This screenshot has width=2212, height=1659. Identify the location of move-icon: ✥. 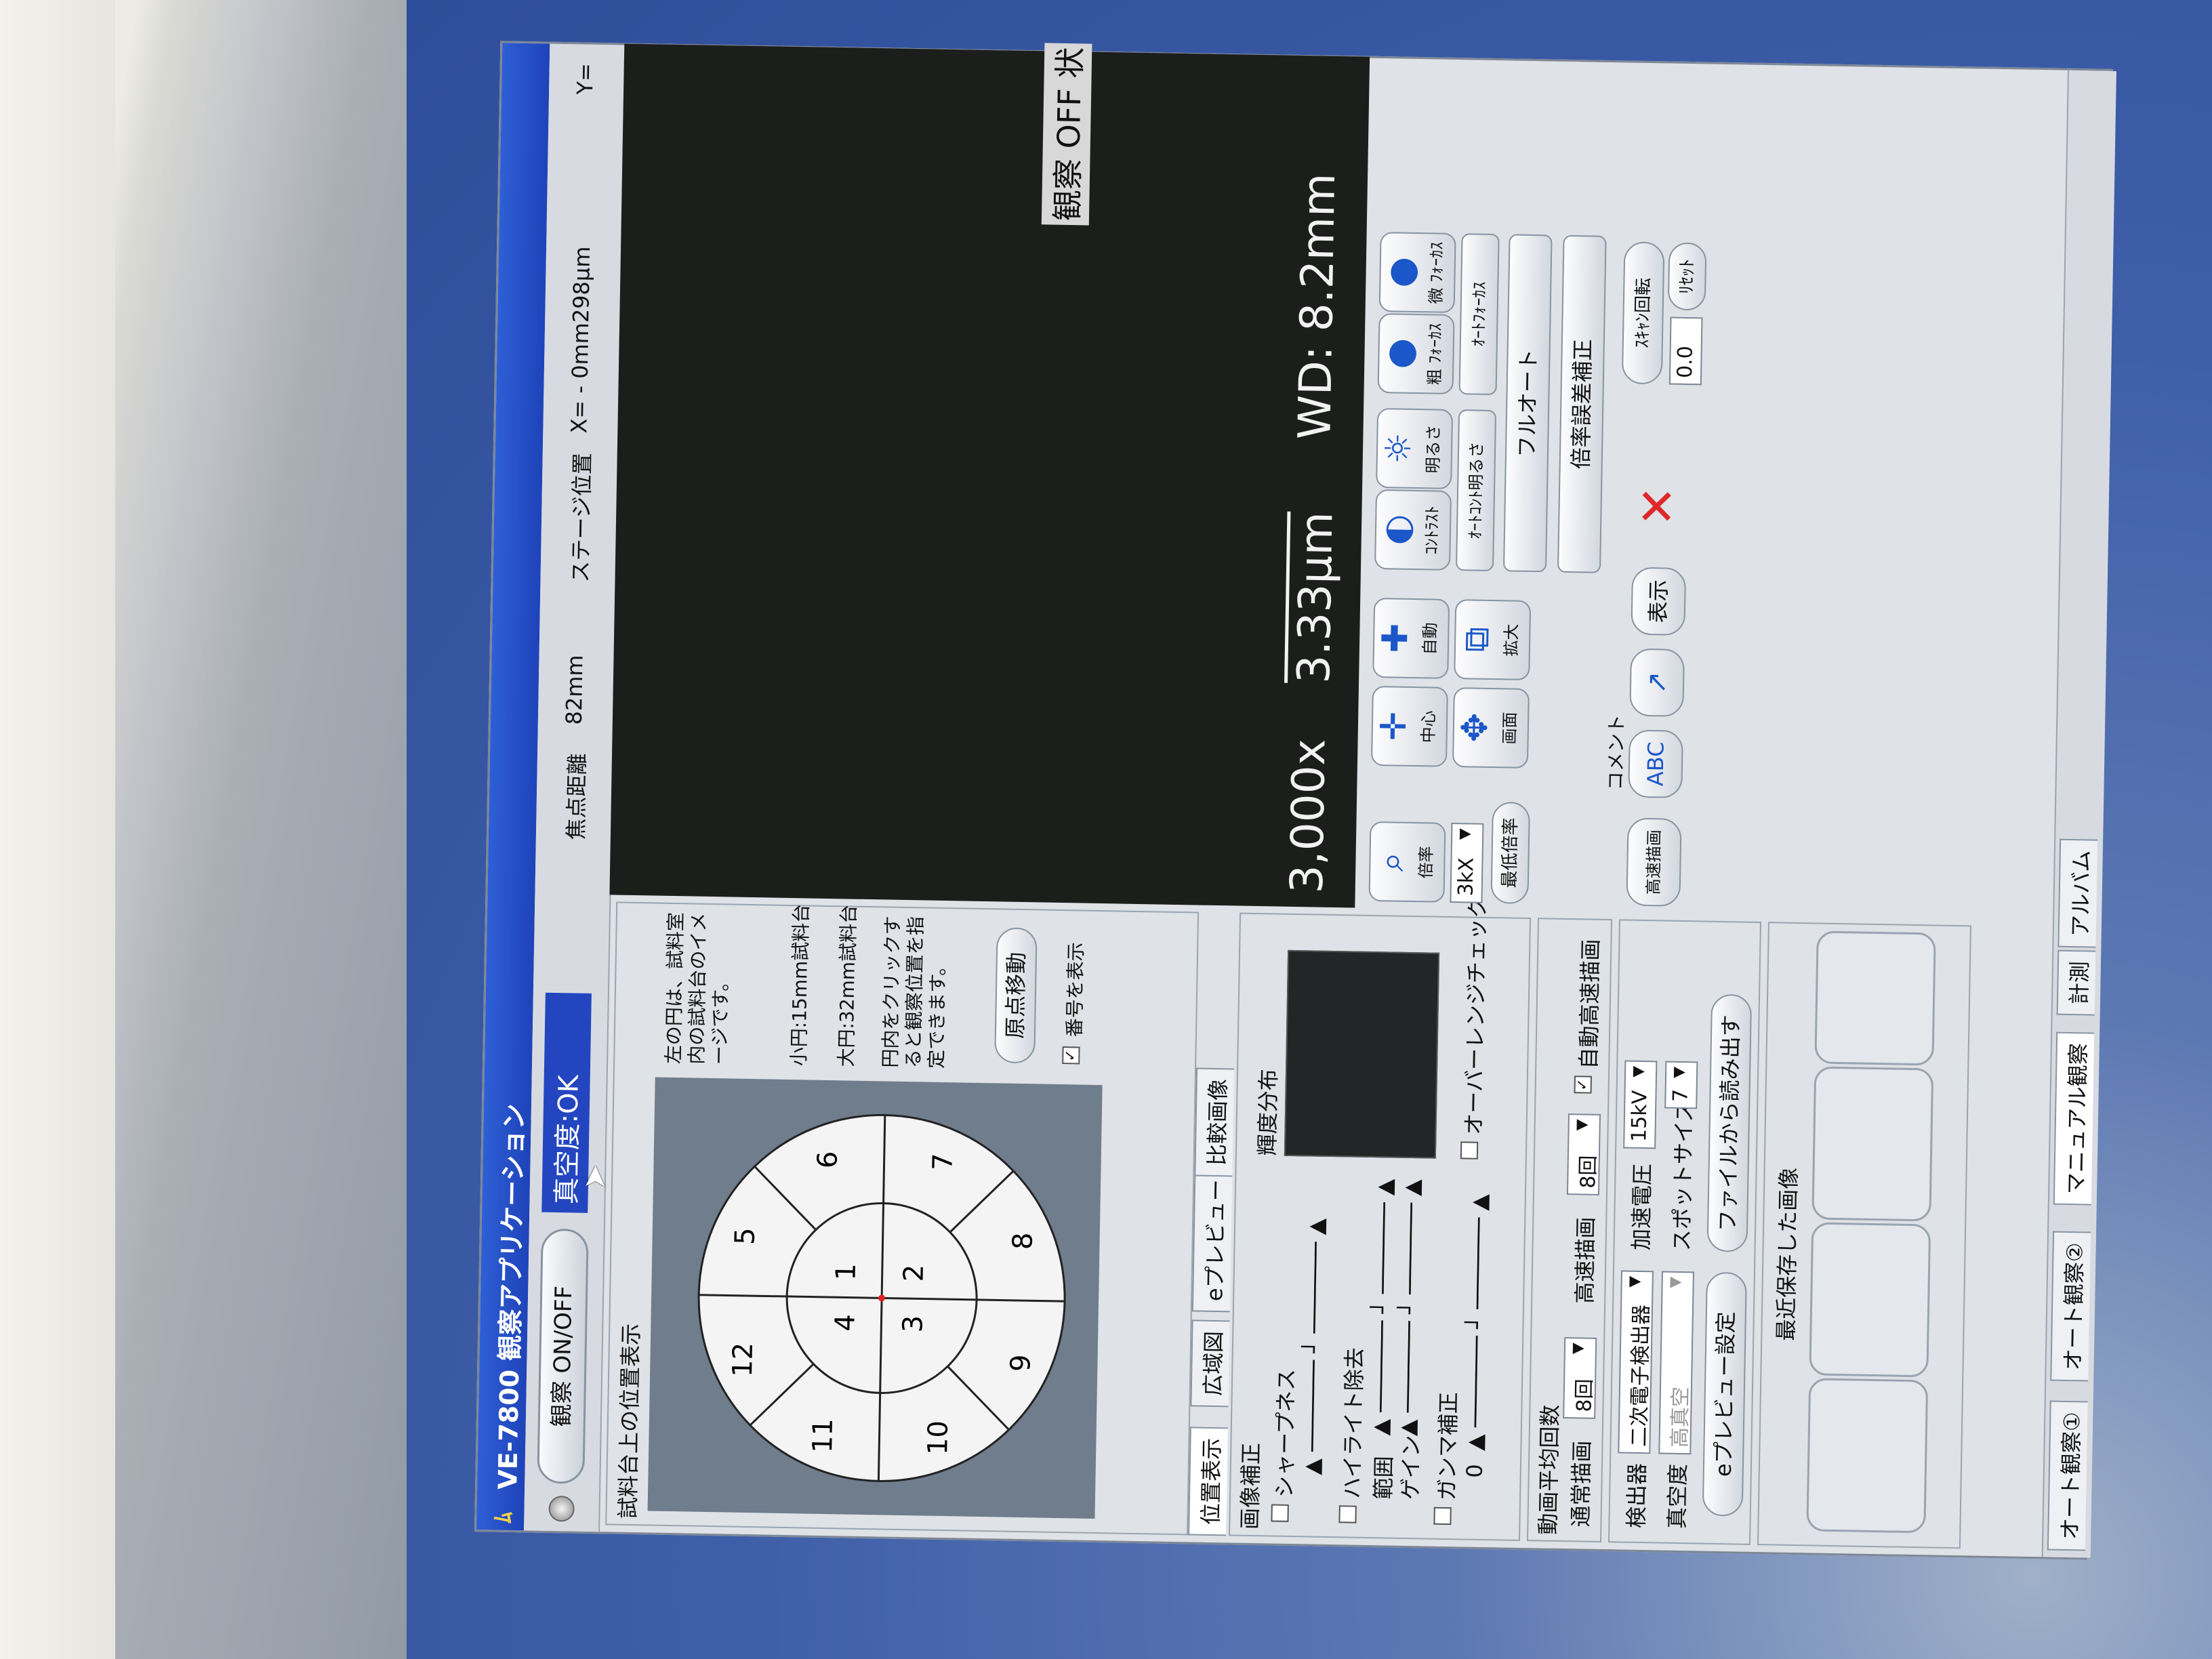
(1475, 727).